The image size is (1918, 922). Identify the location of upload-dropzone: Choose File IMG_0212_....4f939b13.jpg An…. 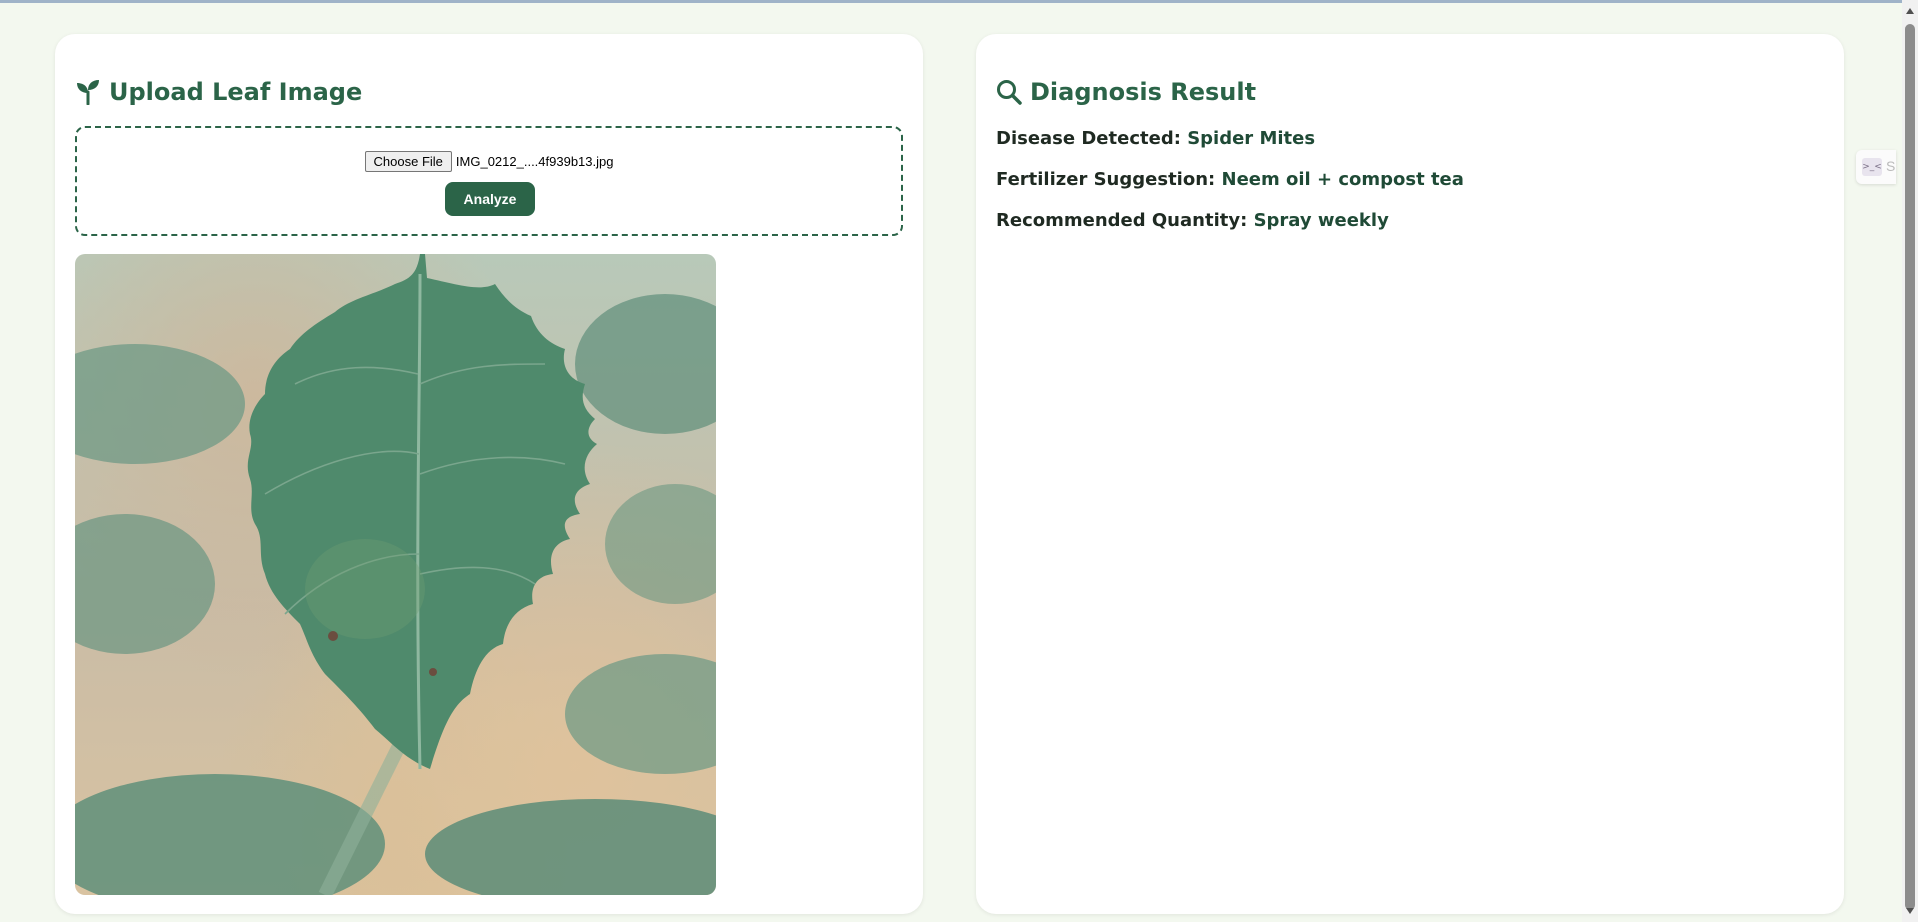
(489, 181).